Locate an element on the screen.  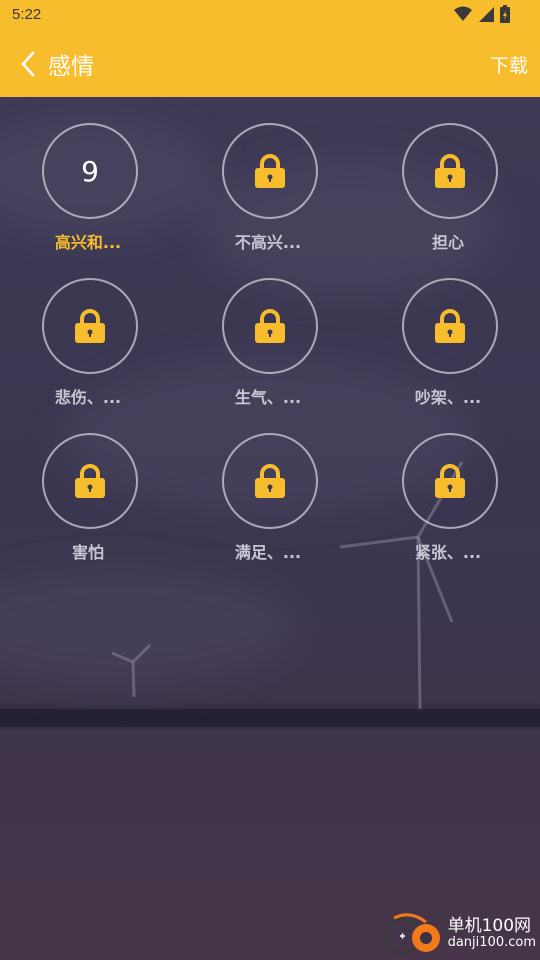
watermark-logo-icon is located at coordinates (411, 934).